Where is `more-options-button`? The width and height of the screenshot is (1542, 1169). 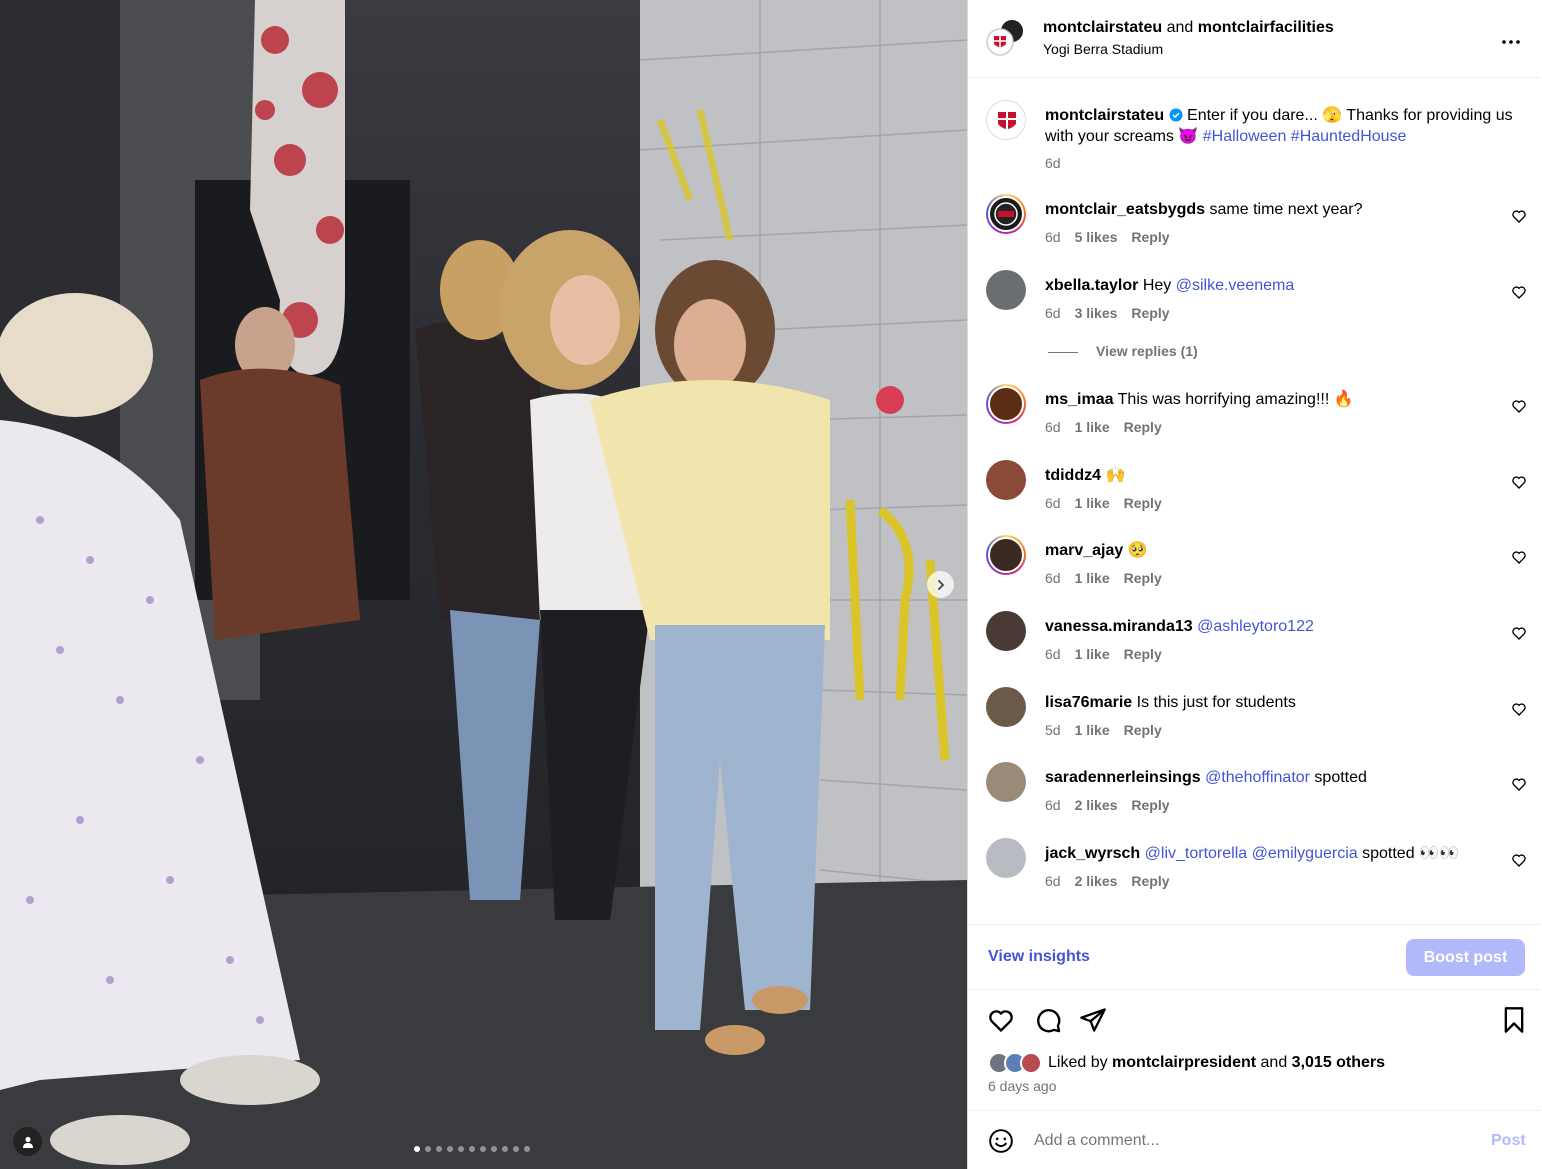
more-options-button is located at coordinates (1511, 38).